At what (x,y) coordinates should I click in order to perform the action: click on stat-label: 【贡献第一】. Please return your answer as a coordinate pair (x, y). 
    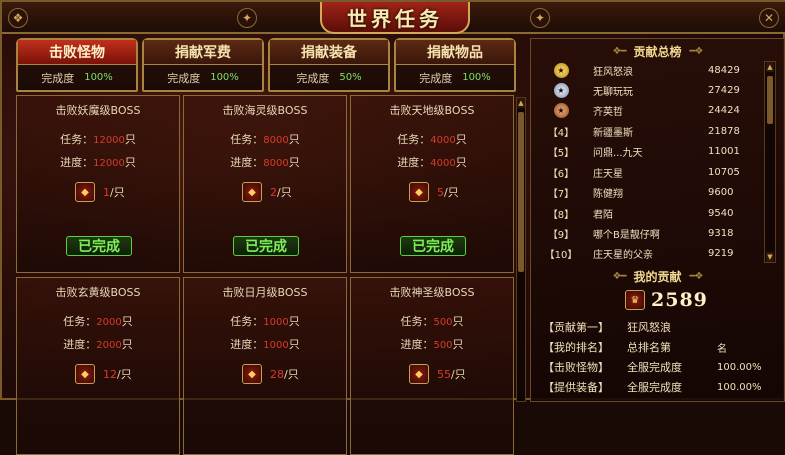
    Looking at the image, I should click on (576, 327).